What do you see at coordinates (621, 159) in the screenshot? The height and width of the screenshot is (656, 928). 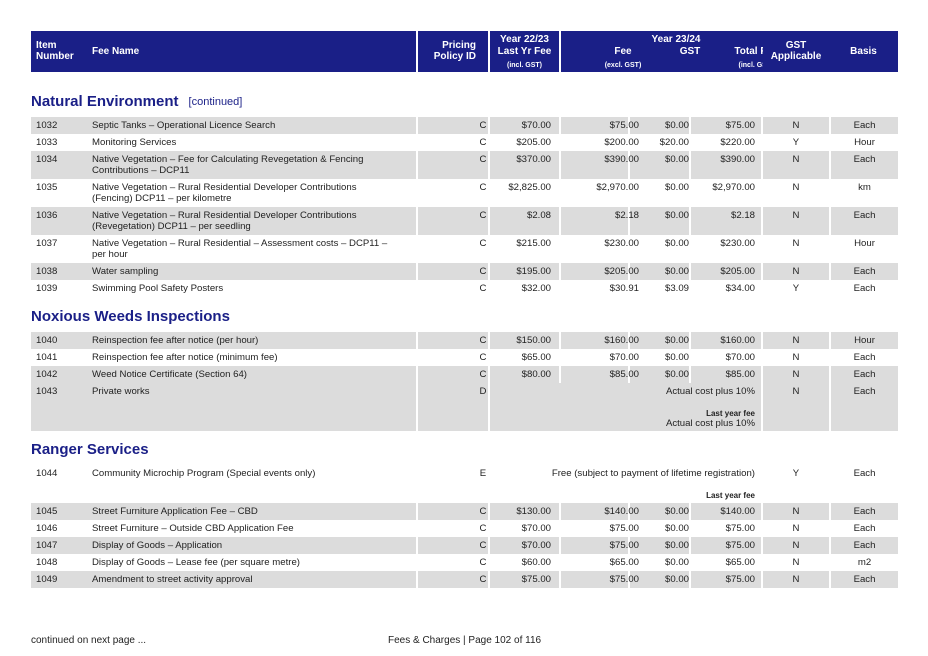 I see `fee-excl-gst: $390.00` at bounding box center [621, 159].